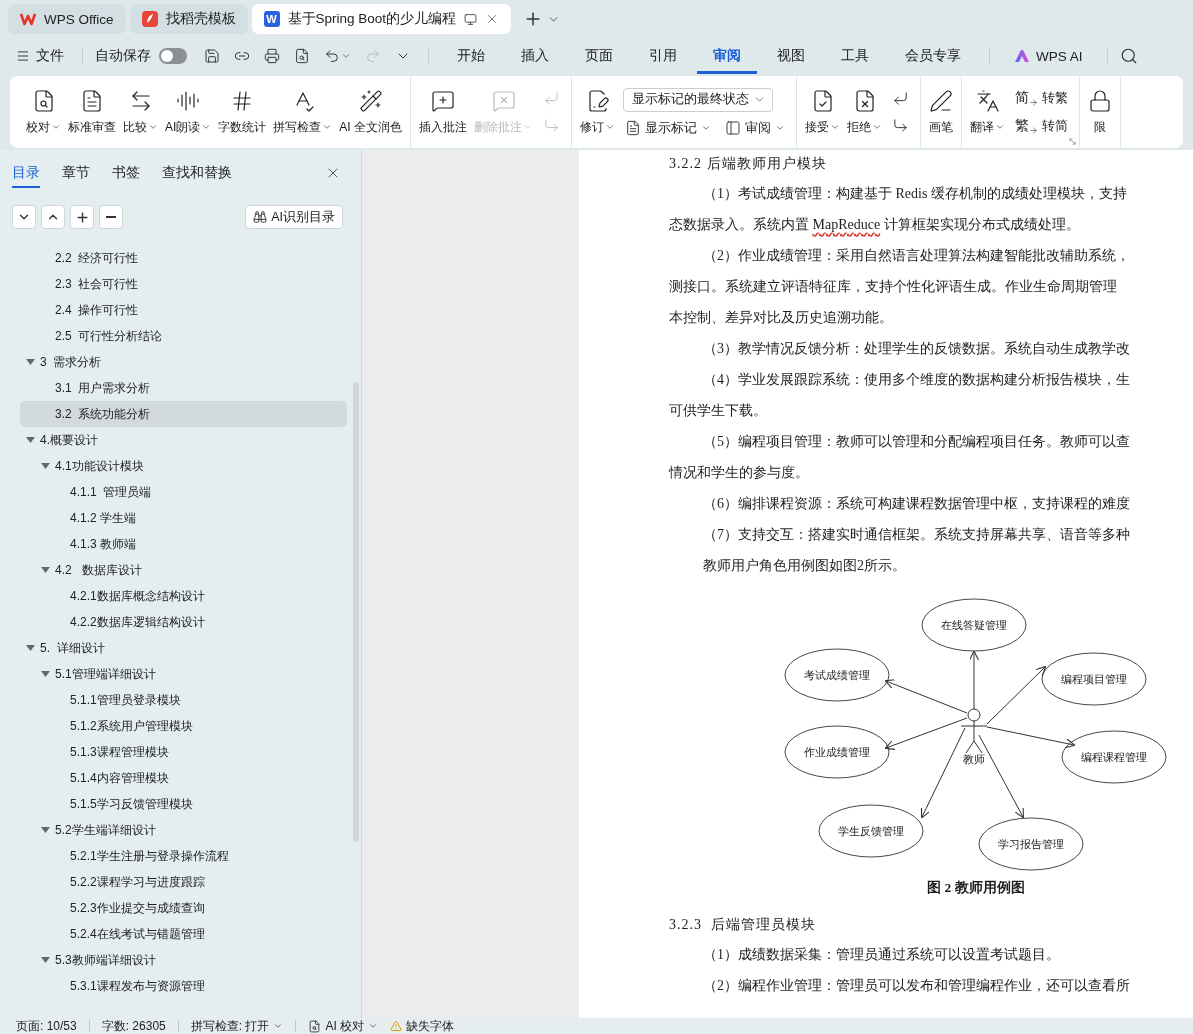 This screenshot has width=1193, height=1034. I want to click on ribbon-button: 标准审查, so click(92, 112).